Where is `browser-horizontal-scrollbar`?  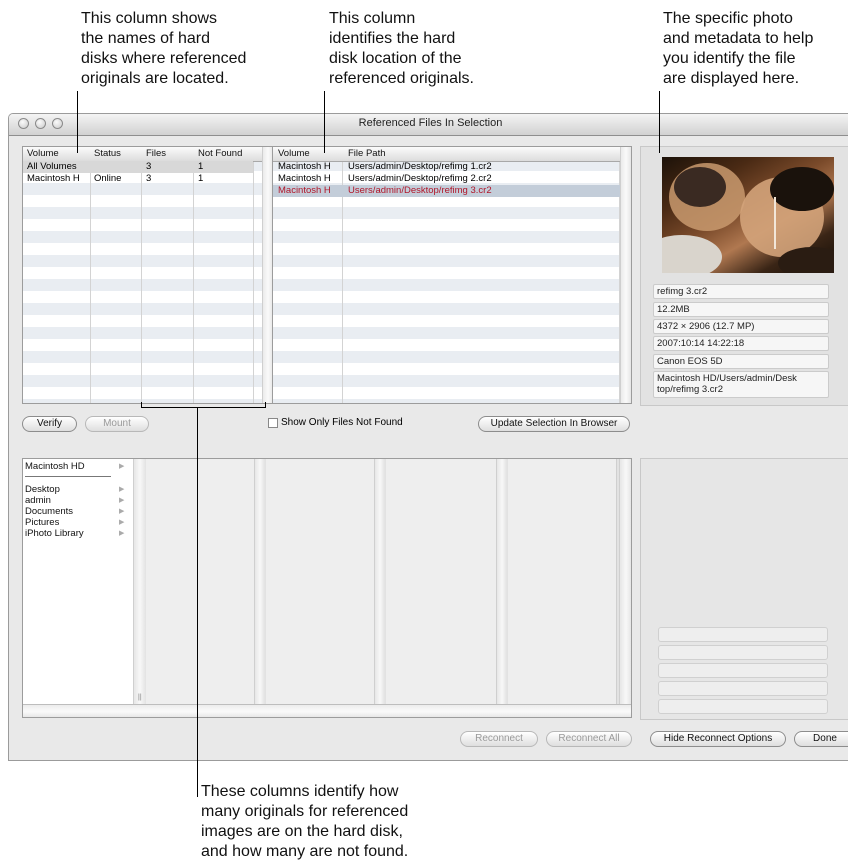
browser-horizontal-scrollbar is located at coordinates (327, 710).